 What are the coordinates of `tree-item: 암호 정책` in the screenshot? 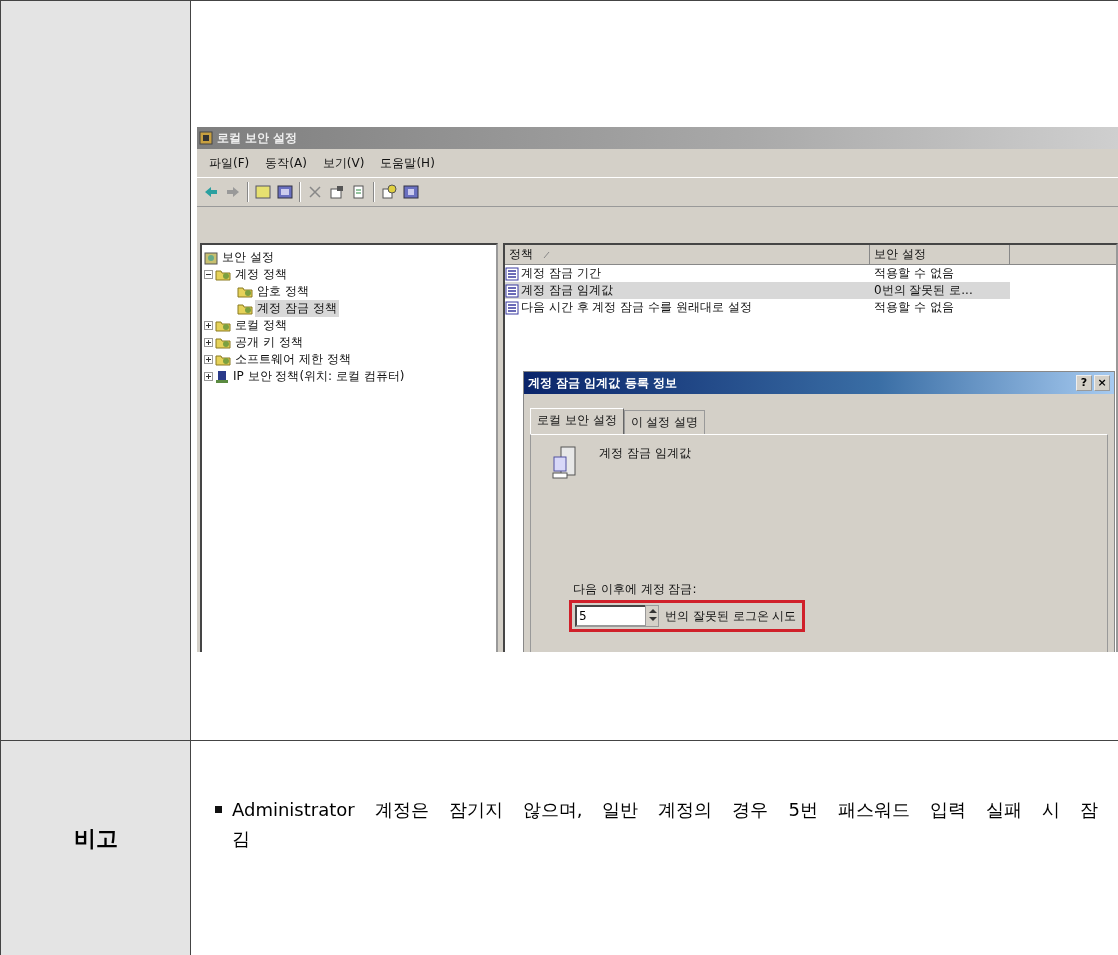 It's located at (283, 291).